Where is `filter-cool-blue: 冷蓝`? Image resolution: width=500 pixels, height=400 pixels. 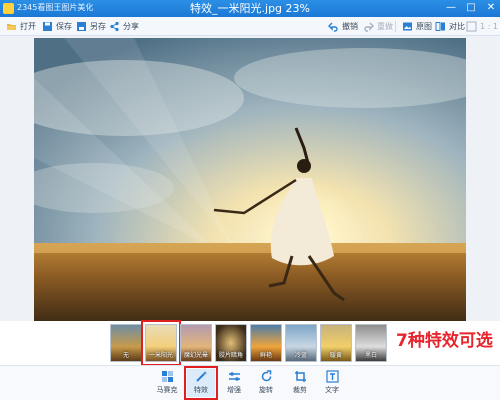
filter-cool-blue: 冷蓝 is located at coordinates (301, 343).